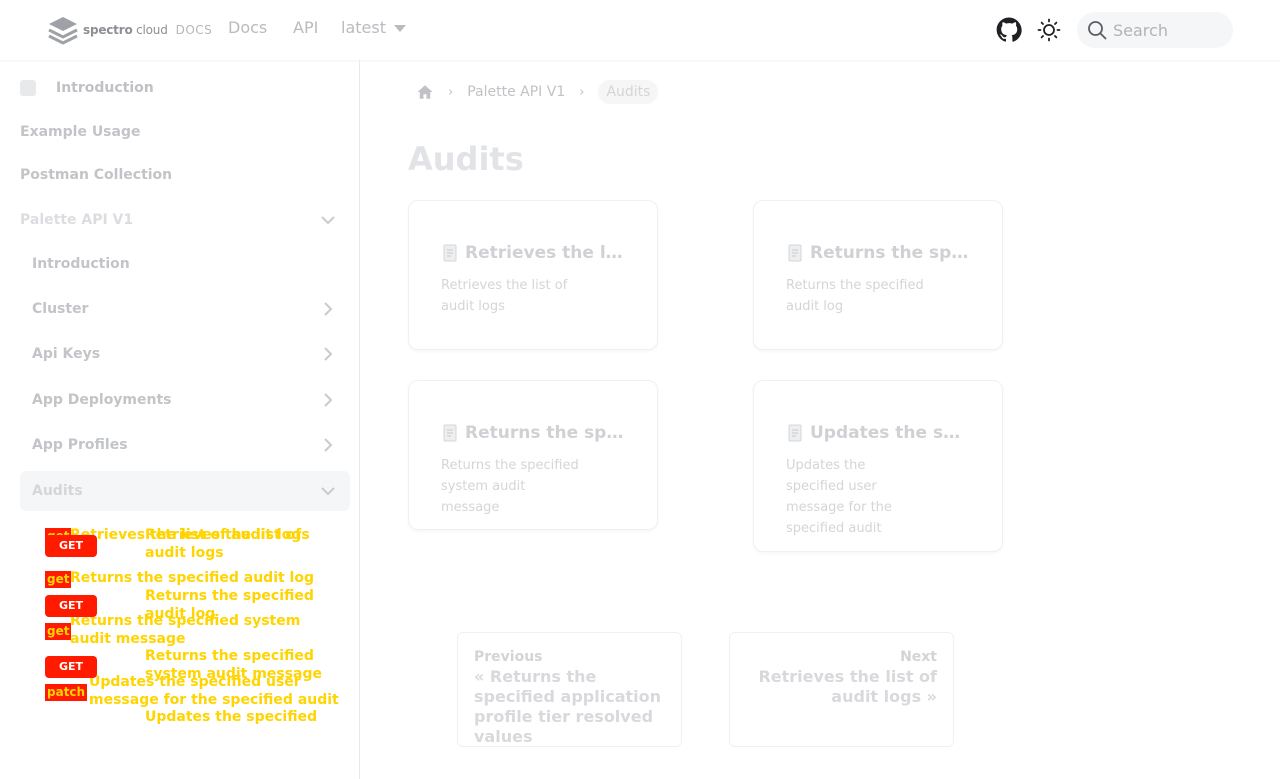 This screenshot has height=779, width=1280. I want to click on nav-docs-link: Docs, so click(247, 27).